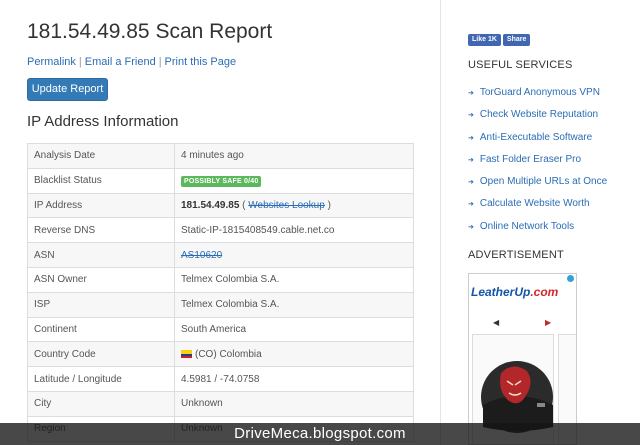 The image size is (640, 445). I want to click on permalink-link: Permalink, so click(51, 62).